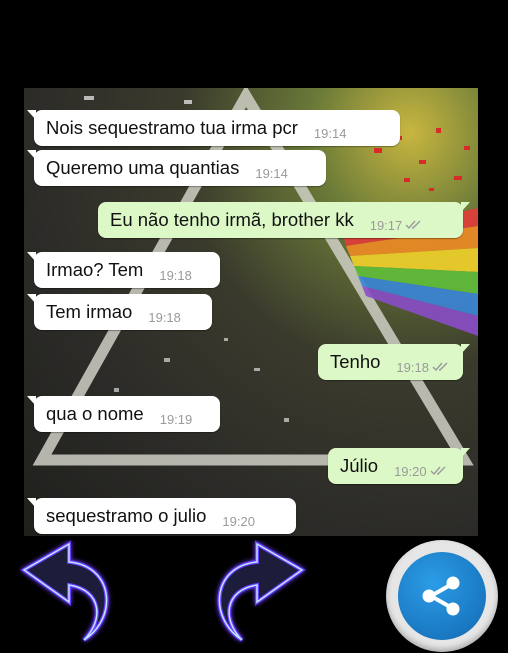 Image resolution: width=508 pixels, height=653 pixels. Describe the element at coordinates (172, 127) in the screenshot. I see `message-text: Nois sequestramo tua irma pcr` at that location.